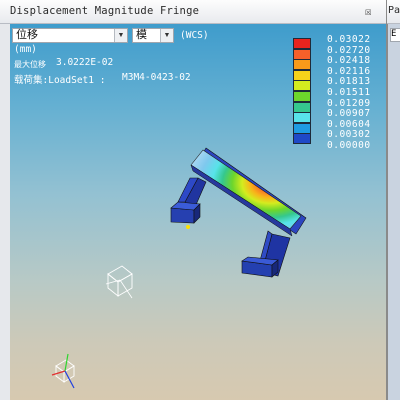 The width and height of the screenshot is (400, 400). I want to click on top-plate, so click(248, 192).